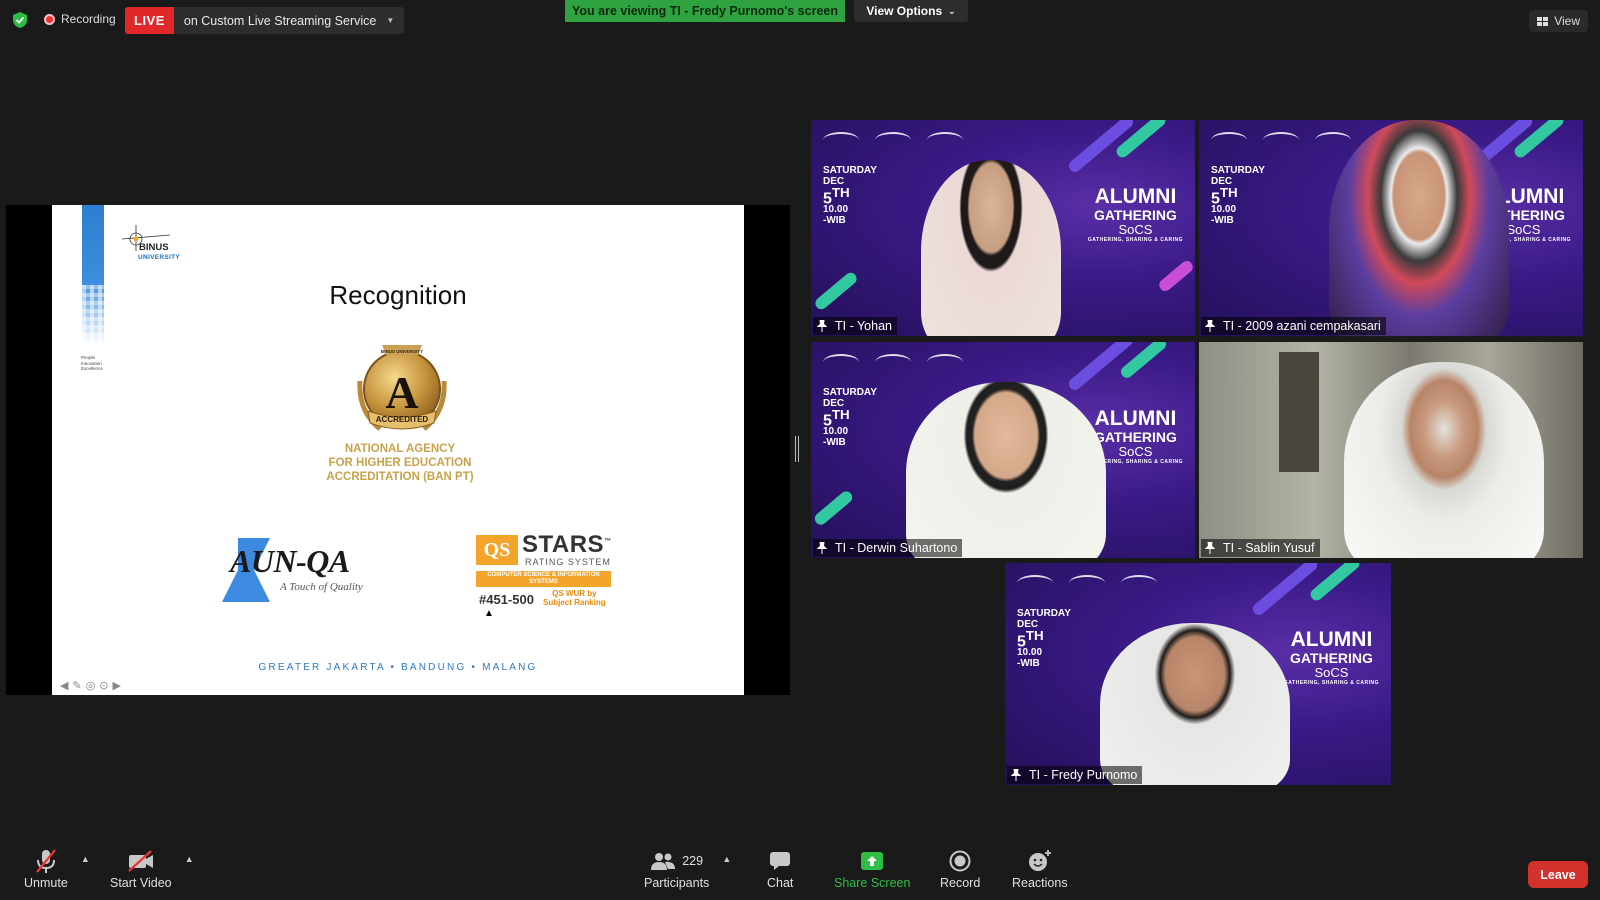 Image resolution: width=1600 pixels, height=900 pixels. What do you see at coordinates (960, 883) in the screenshot?
I see `record-label: Record` at bounding box center [960, 883].